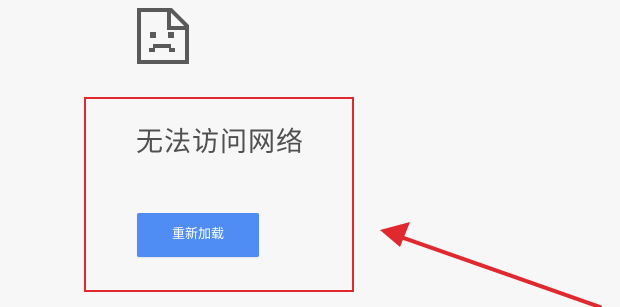 This screenshot has height=307, width=620. I want to click on error-title: 无法访问网络, so click(220, 142).